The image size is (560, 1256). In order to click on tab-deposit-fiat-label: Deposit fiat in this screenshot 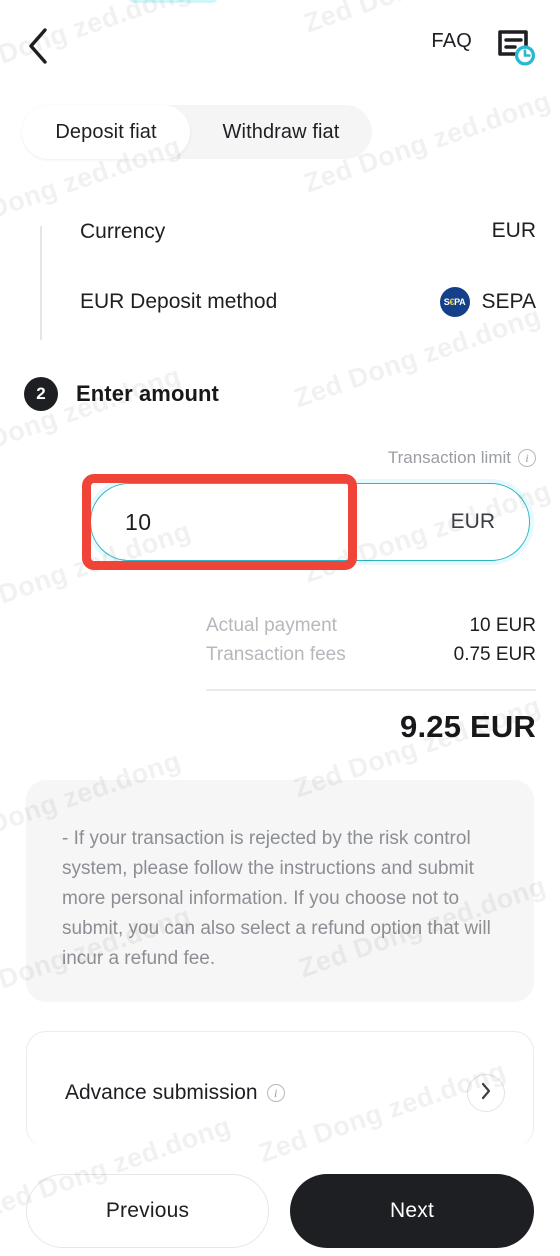, I will do `click(106, 131)`.